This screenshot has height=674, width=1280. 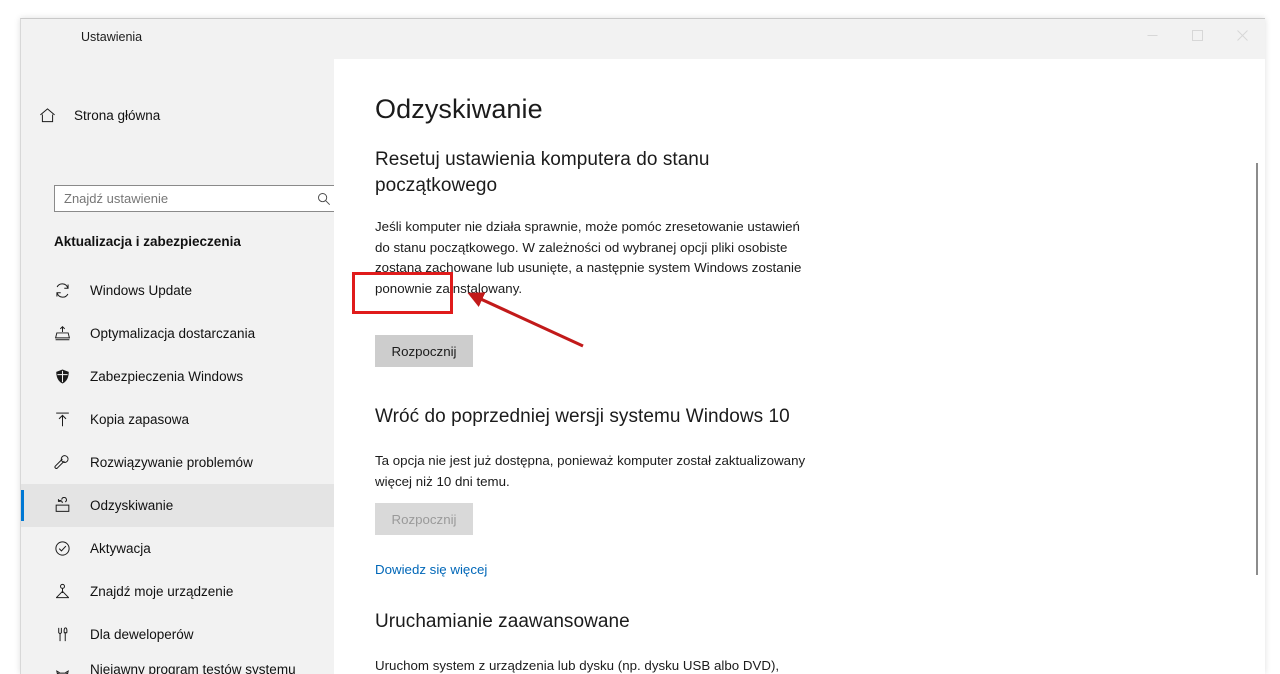 I want to click on sidebar-item-troubleshoot: Rozwiązywanie problemów, so click(x=177, y=462).